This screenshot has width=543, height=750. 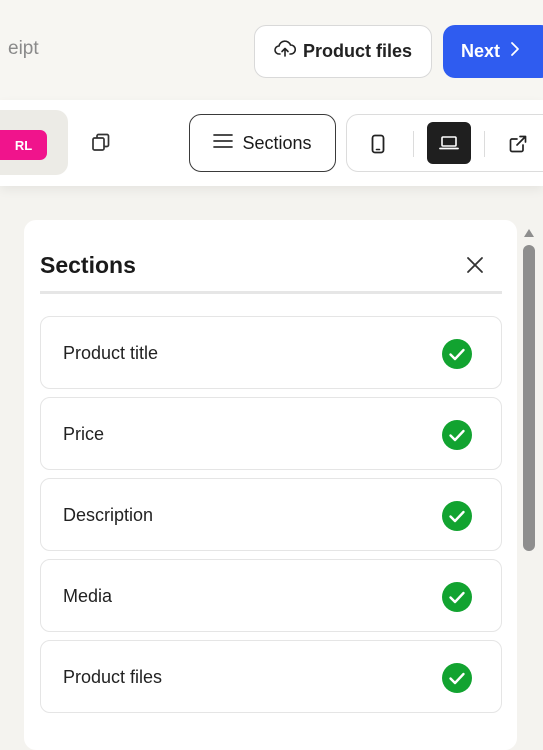 I want to click on section-item-label: Media, so click(x=88, y=596).